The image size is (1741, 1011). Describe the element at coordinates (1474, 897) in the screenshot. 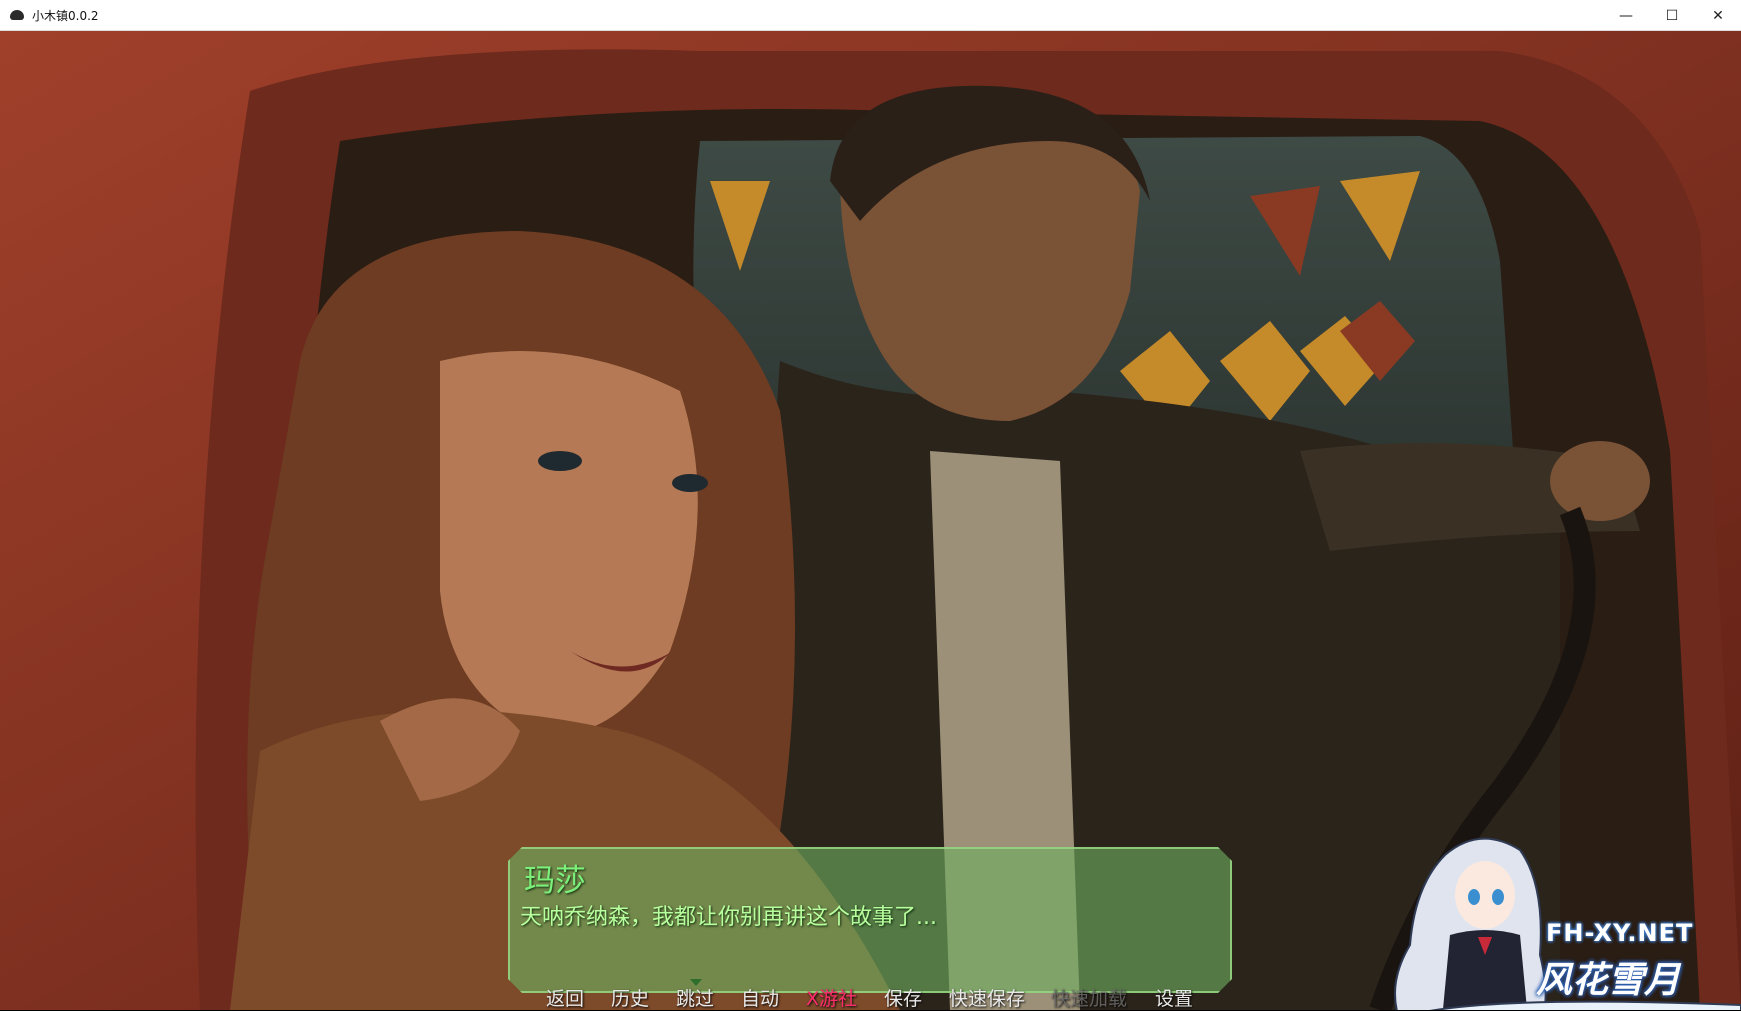

I see `mascot-left-eye` at that location.